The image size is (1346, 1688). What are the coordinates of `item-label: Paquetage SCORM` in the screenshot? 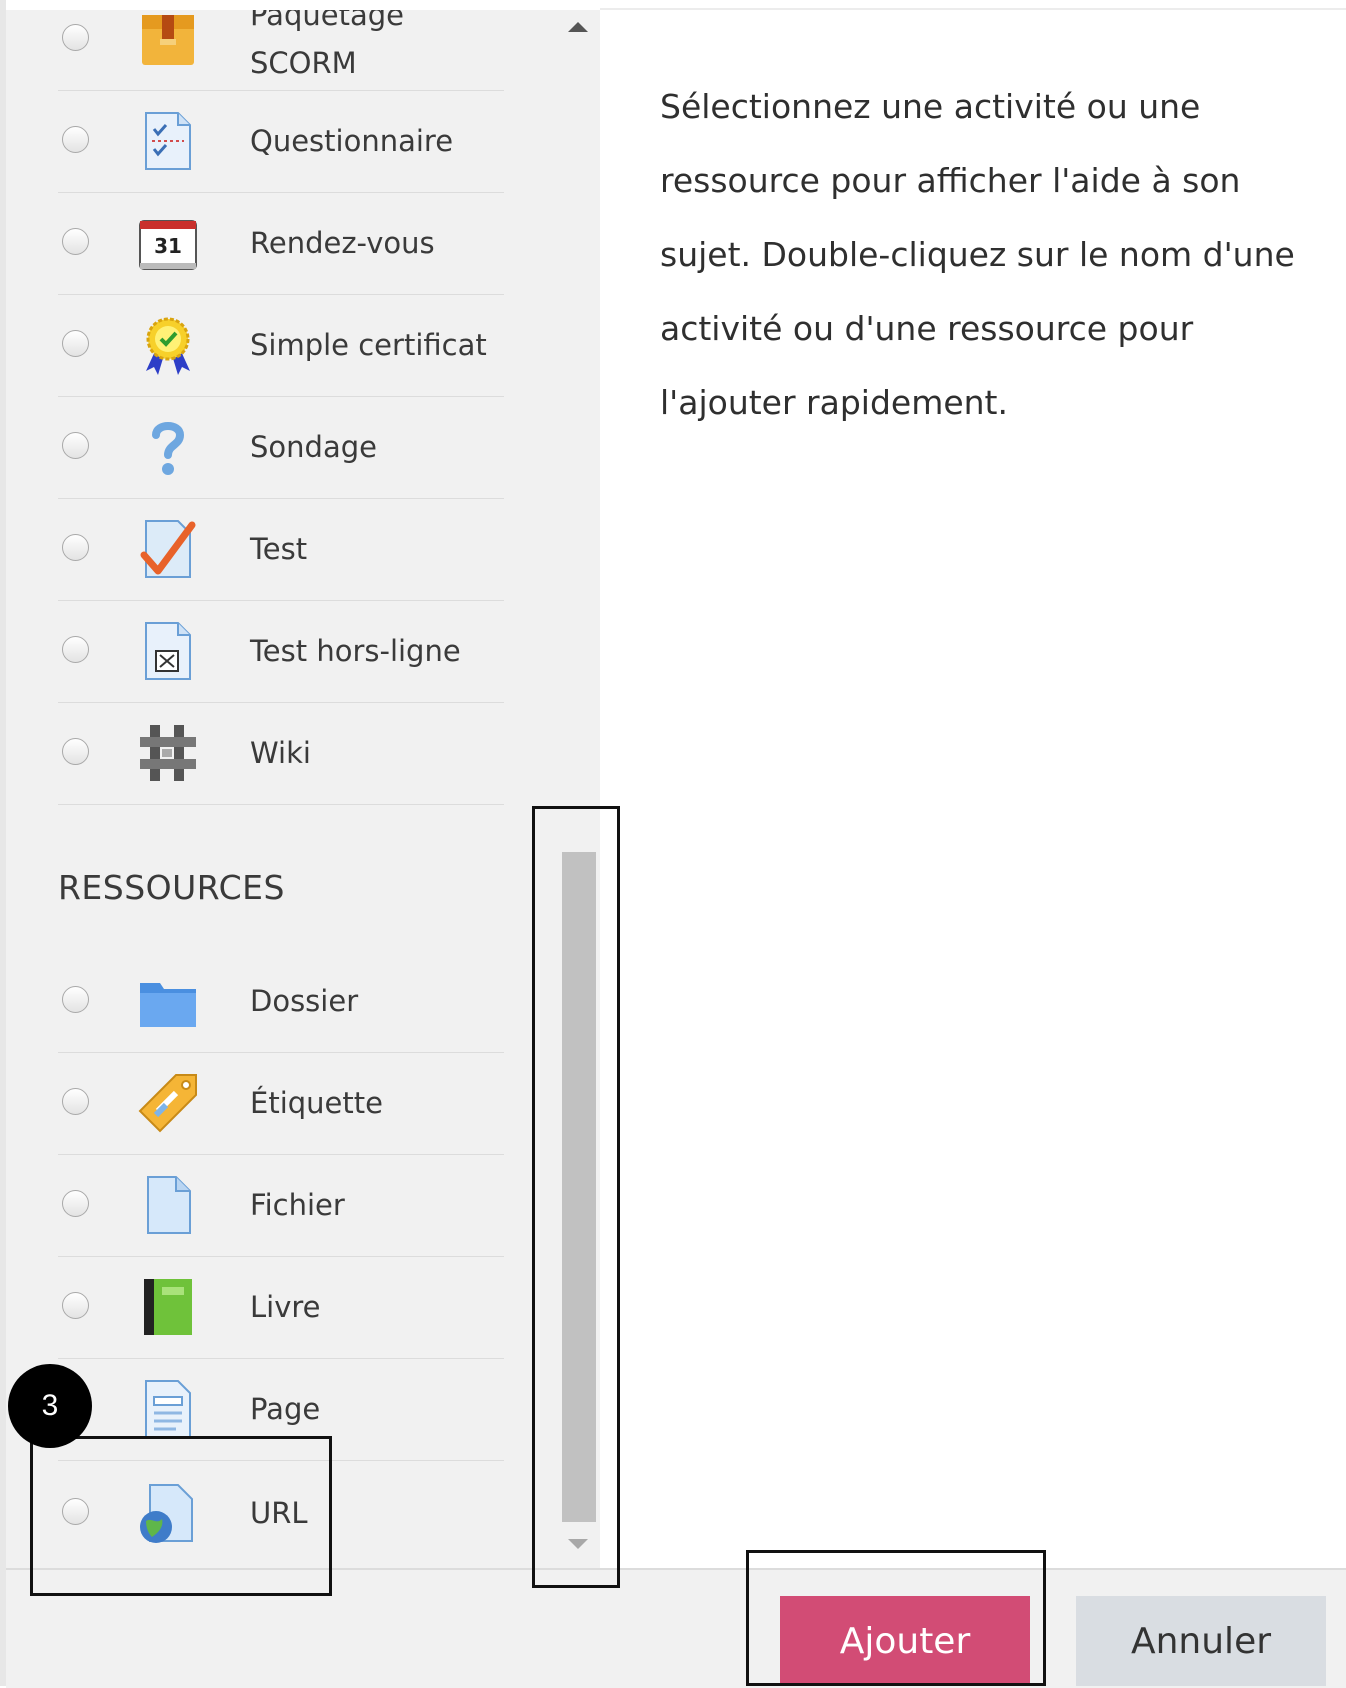 It's located at (327, 45).